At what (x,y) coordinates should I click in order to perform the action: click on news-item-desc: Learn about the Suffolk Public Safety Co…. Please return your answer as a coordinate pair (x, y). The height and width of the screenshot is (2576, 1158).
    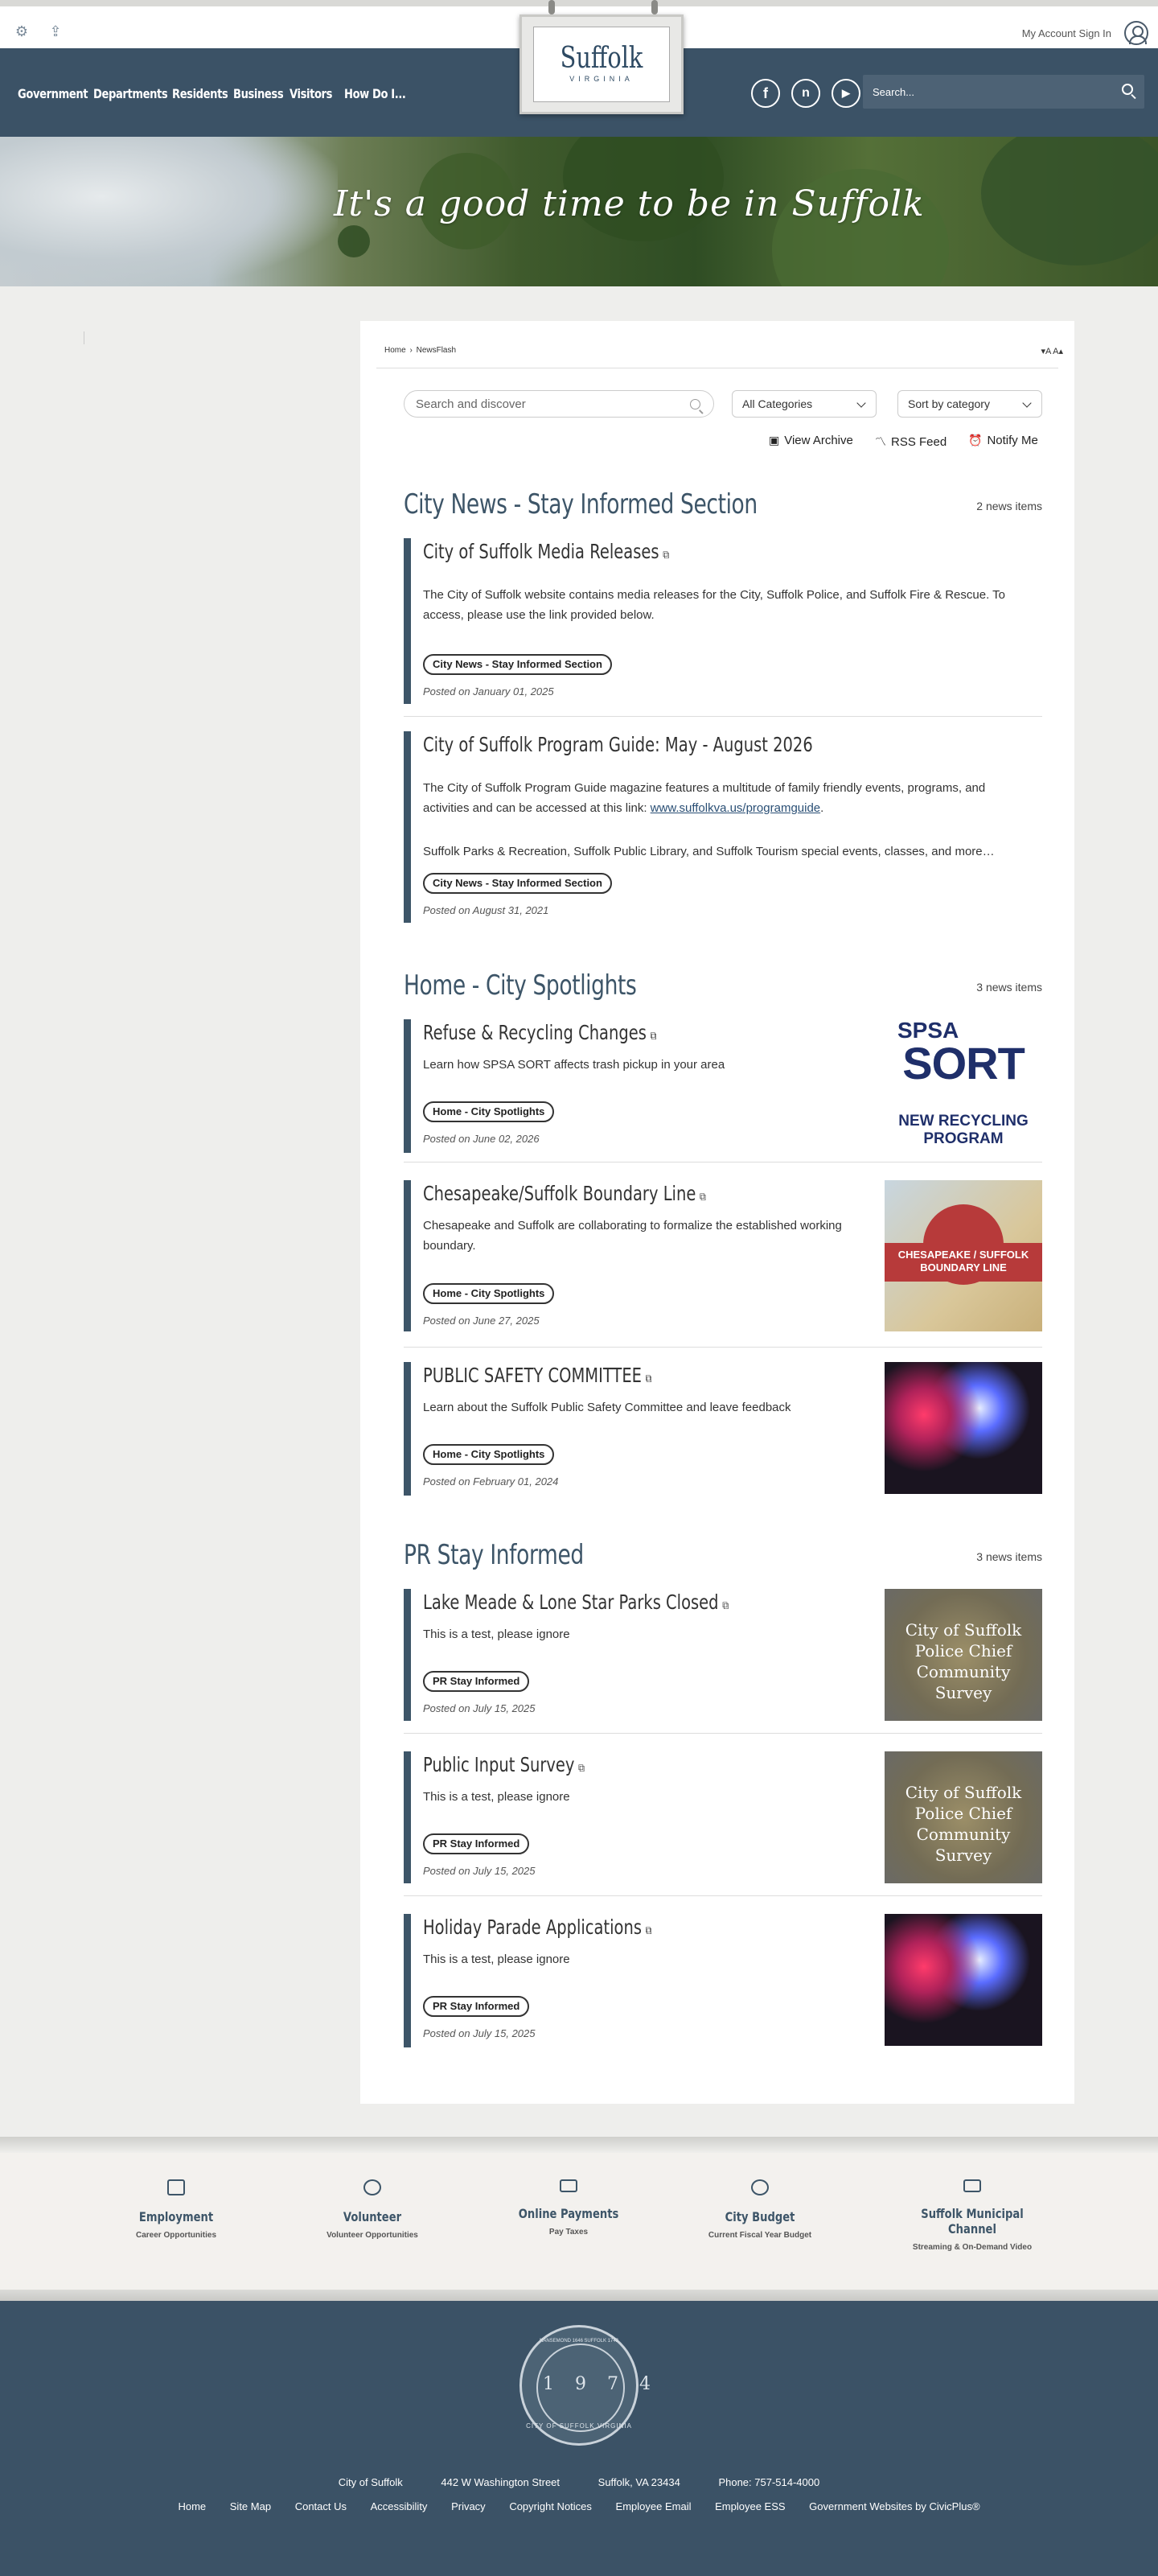
    Looking at the image, I should click on (607, 1407).